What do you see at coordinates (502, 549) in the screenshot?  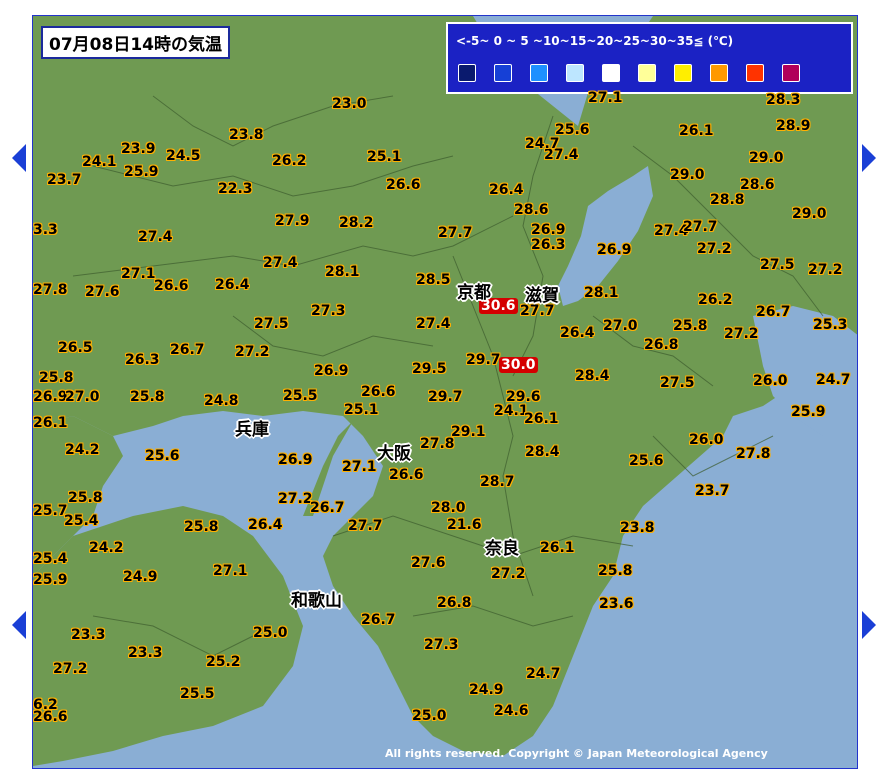 I see `prefecture-label: 奈良` at bounding box center [502, 549].